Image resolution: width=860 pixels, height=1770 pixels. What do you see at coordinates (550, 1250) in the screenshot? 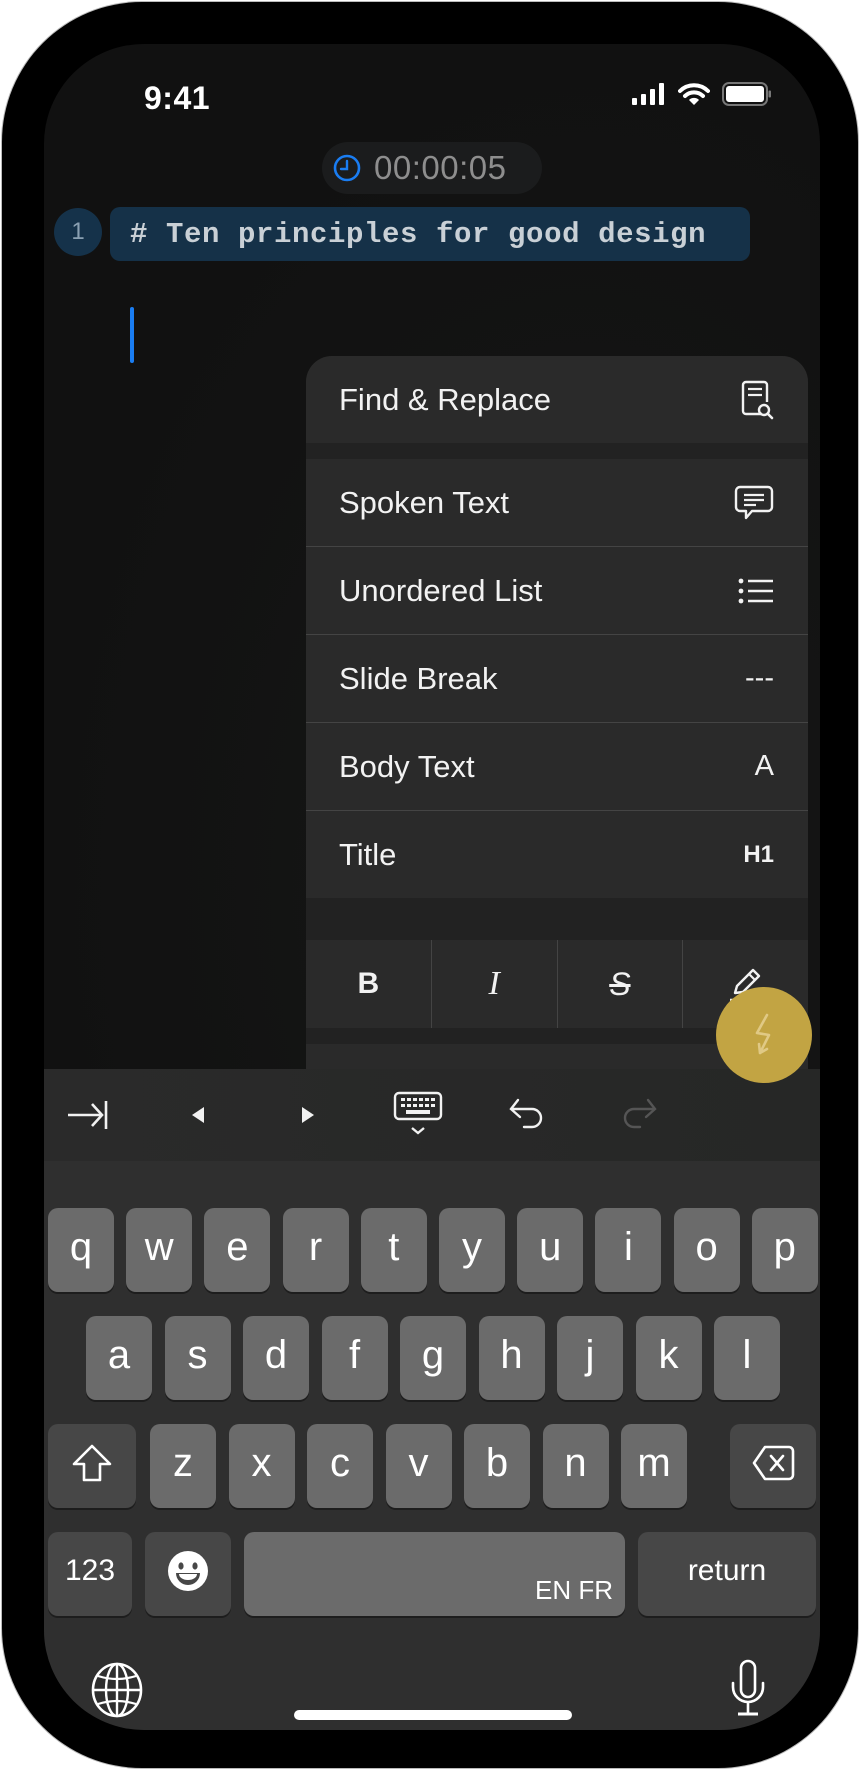
I see `key-u: u` at bounding box center [550, 1250].